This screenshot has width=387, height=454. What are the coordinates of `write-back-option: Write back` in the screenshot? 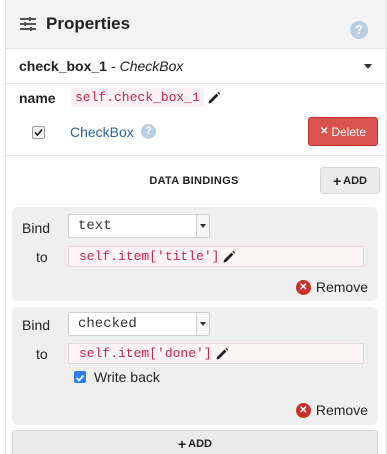 It's located at (117, 377).